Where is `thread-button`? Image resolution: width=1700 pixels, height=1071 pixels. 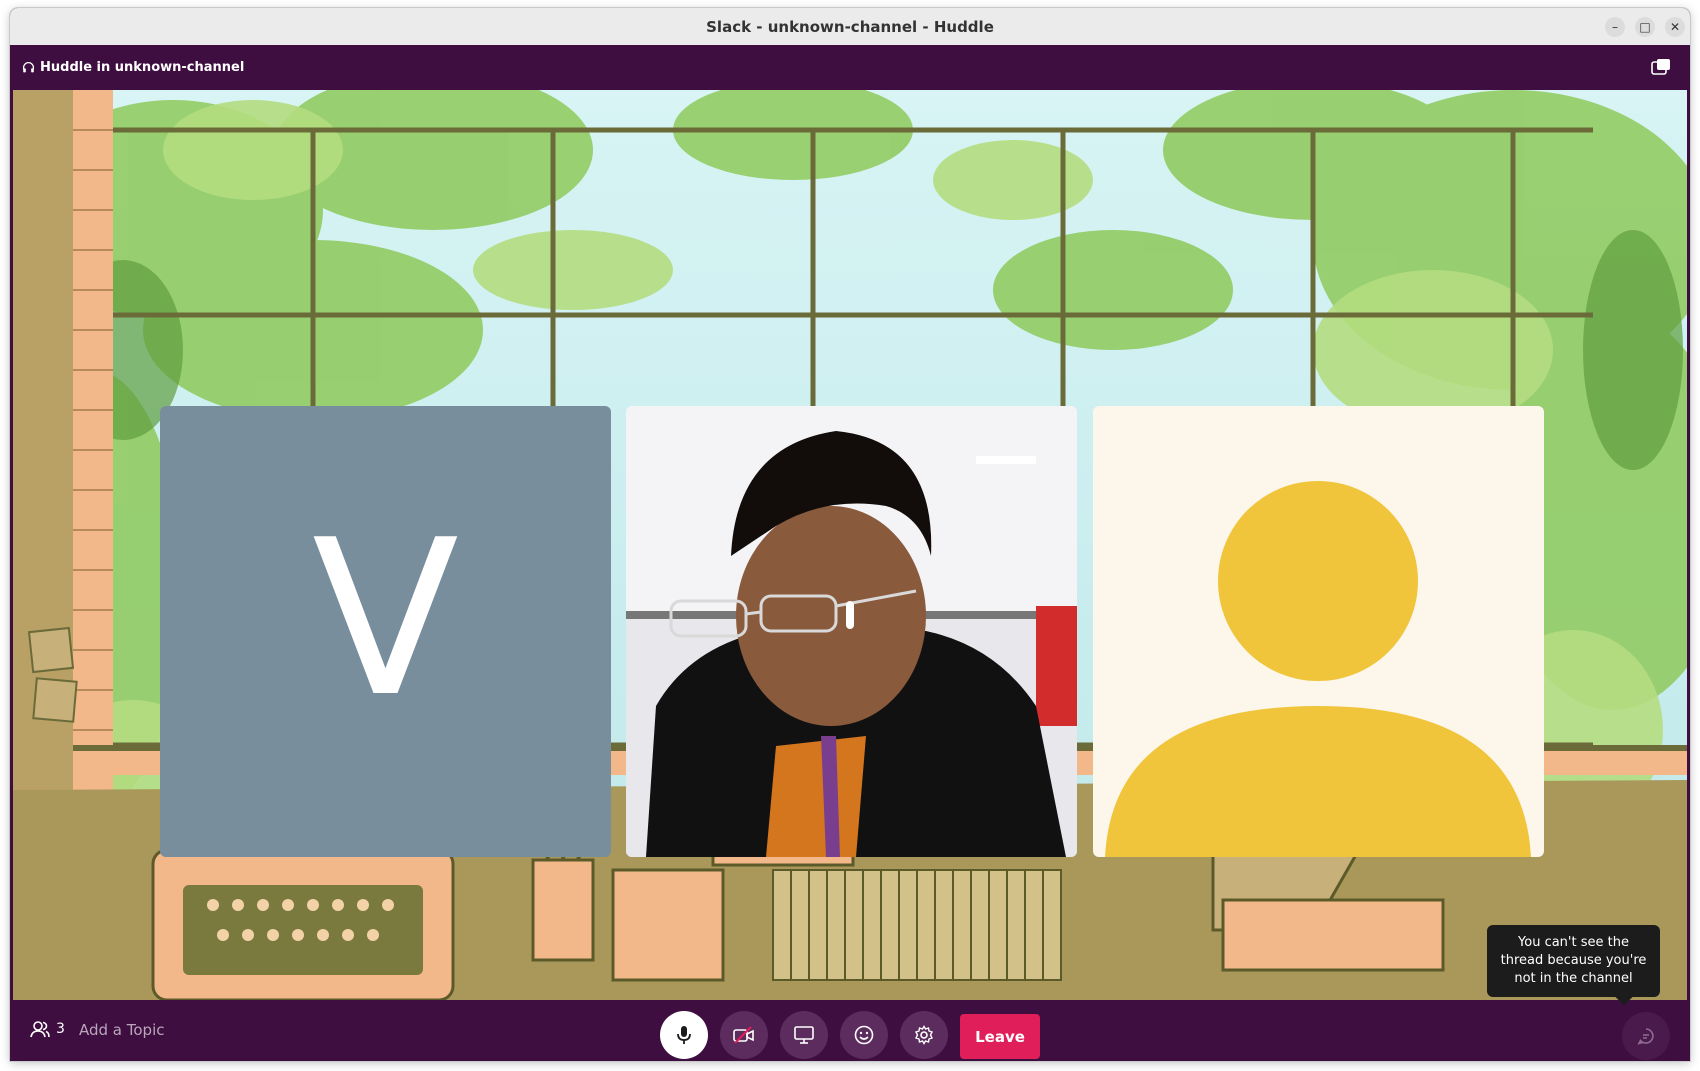 thread-button is located at coordinates (1646, 1036).